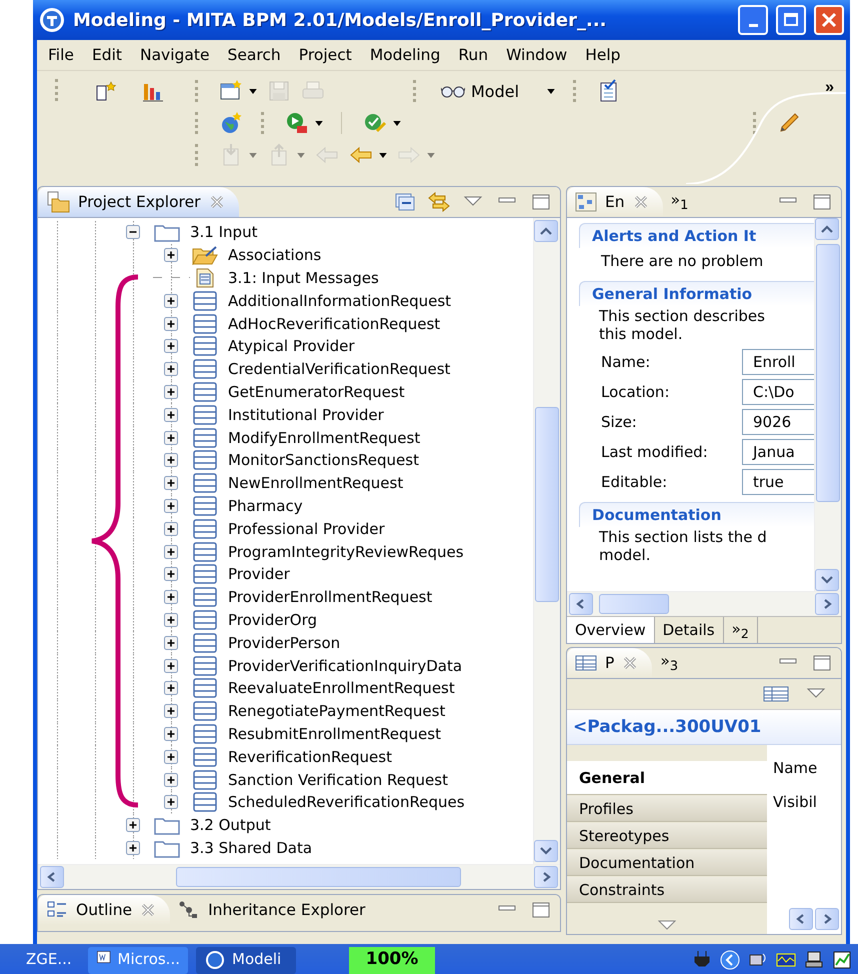 The height and width of the screenshot is (974, 858). What do you see at coordinates (730, 960) in the screenshot?
I see `back-circle-icon` at bounding box center [730, 960].